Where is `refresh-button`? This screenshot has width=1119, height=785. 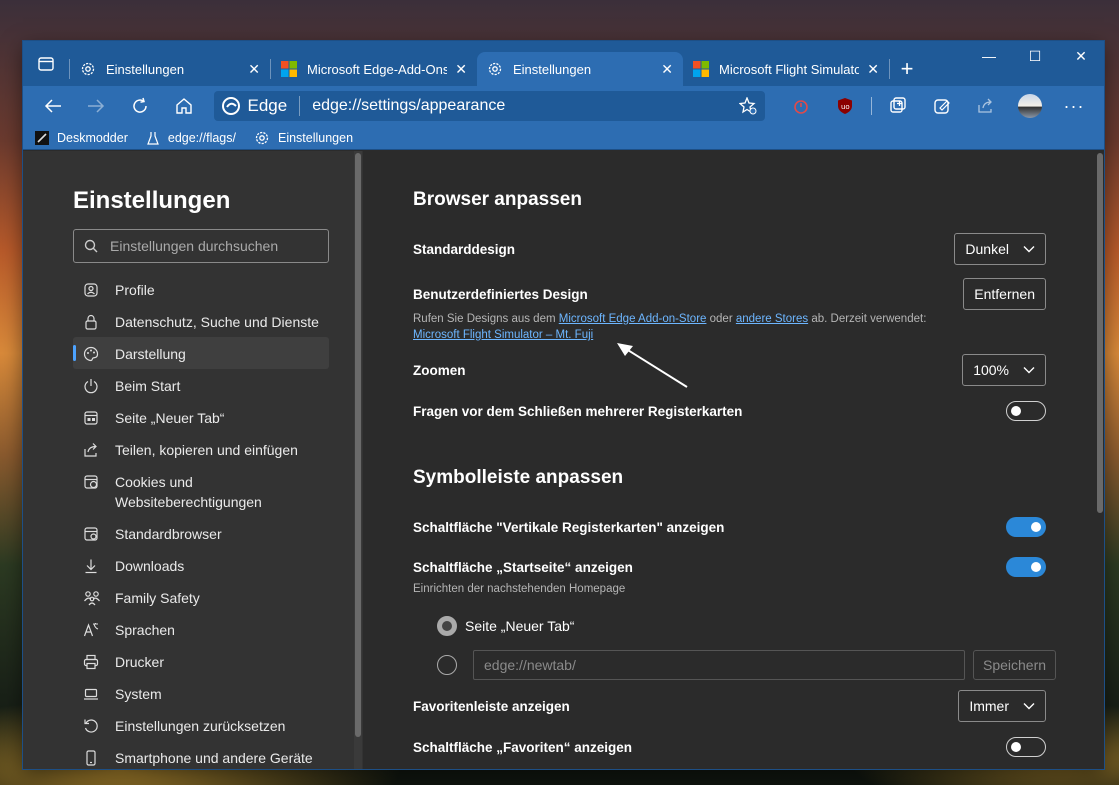
refresh-button is located at coordinates (140, 106).